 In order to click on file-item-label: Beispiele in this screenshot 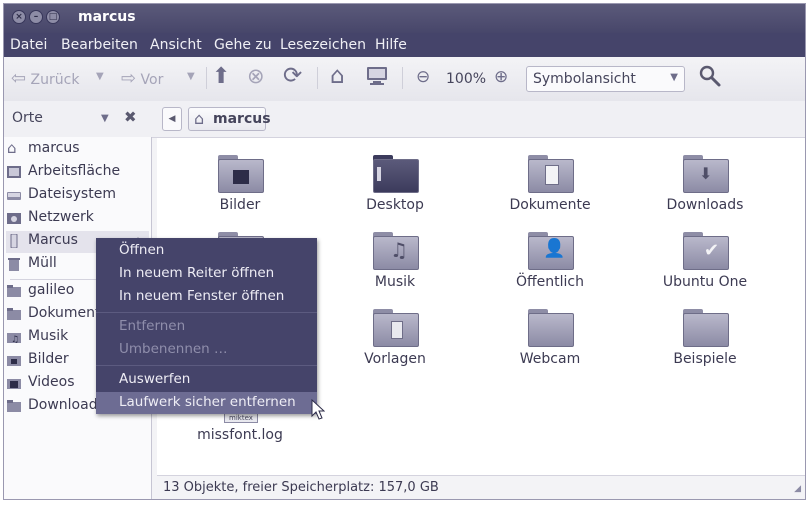, I will do `click(705, 359)`.